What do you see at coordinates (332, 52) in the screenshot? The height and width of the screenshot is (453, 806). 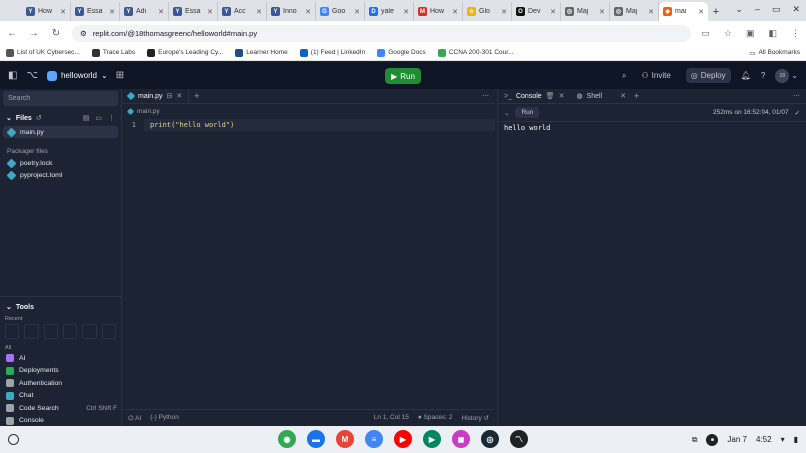 I see `bookmark-item: (1) Feed | LinkedIn` at bounding box center [332, 52].